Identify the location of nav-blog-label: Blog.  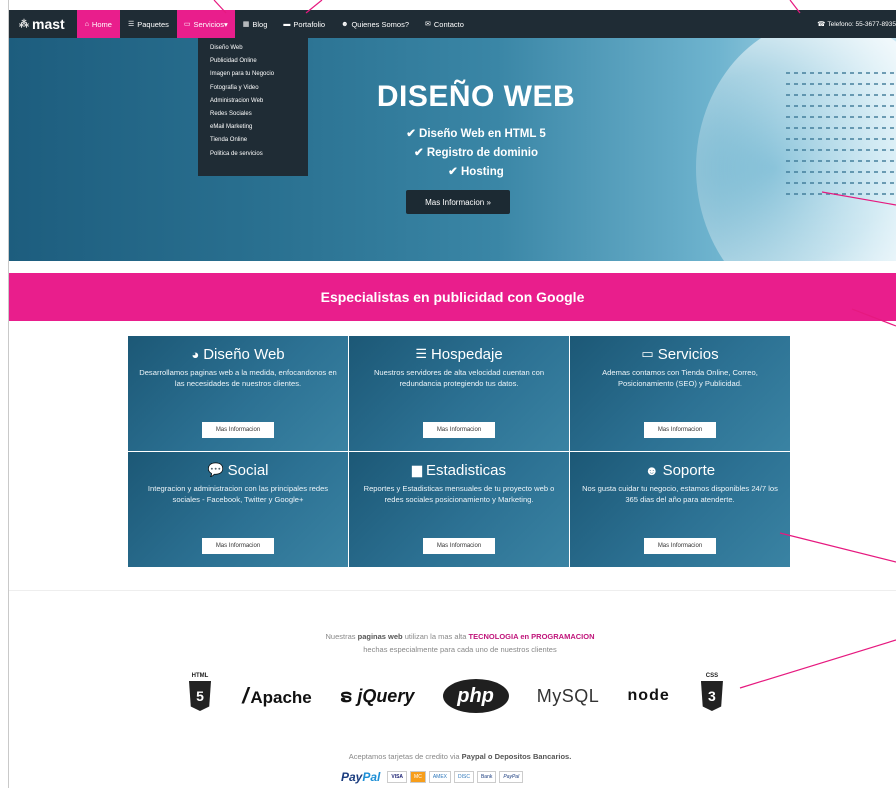
(260, 24).